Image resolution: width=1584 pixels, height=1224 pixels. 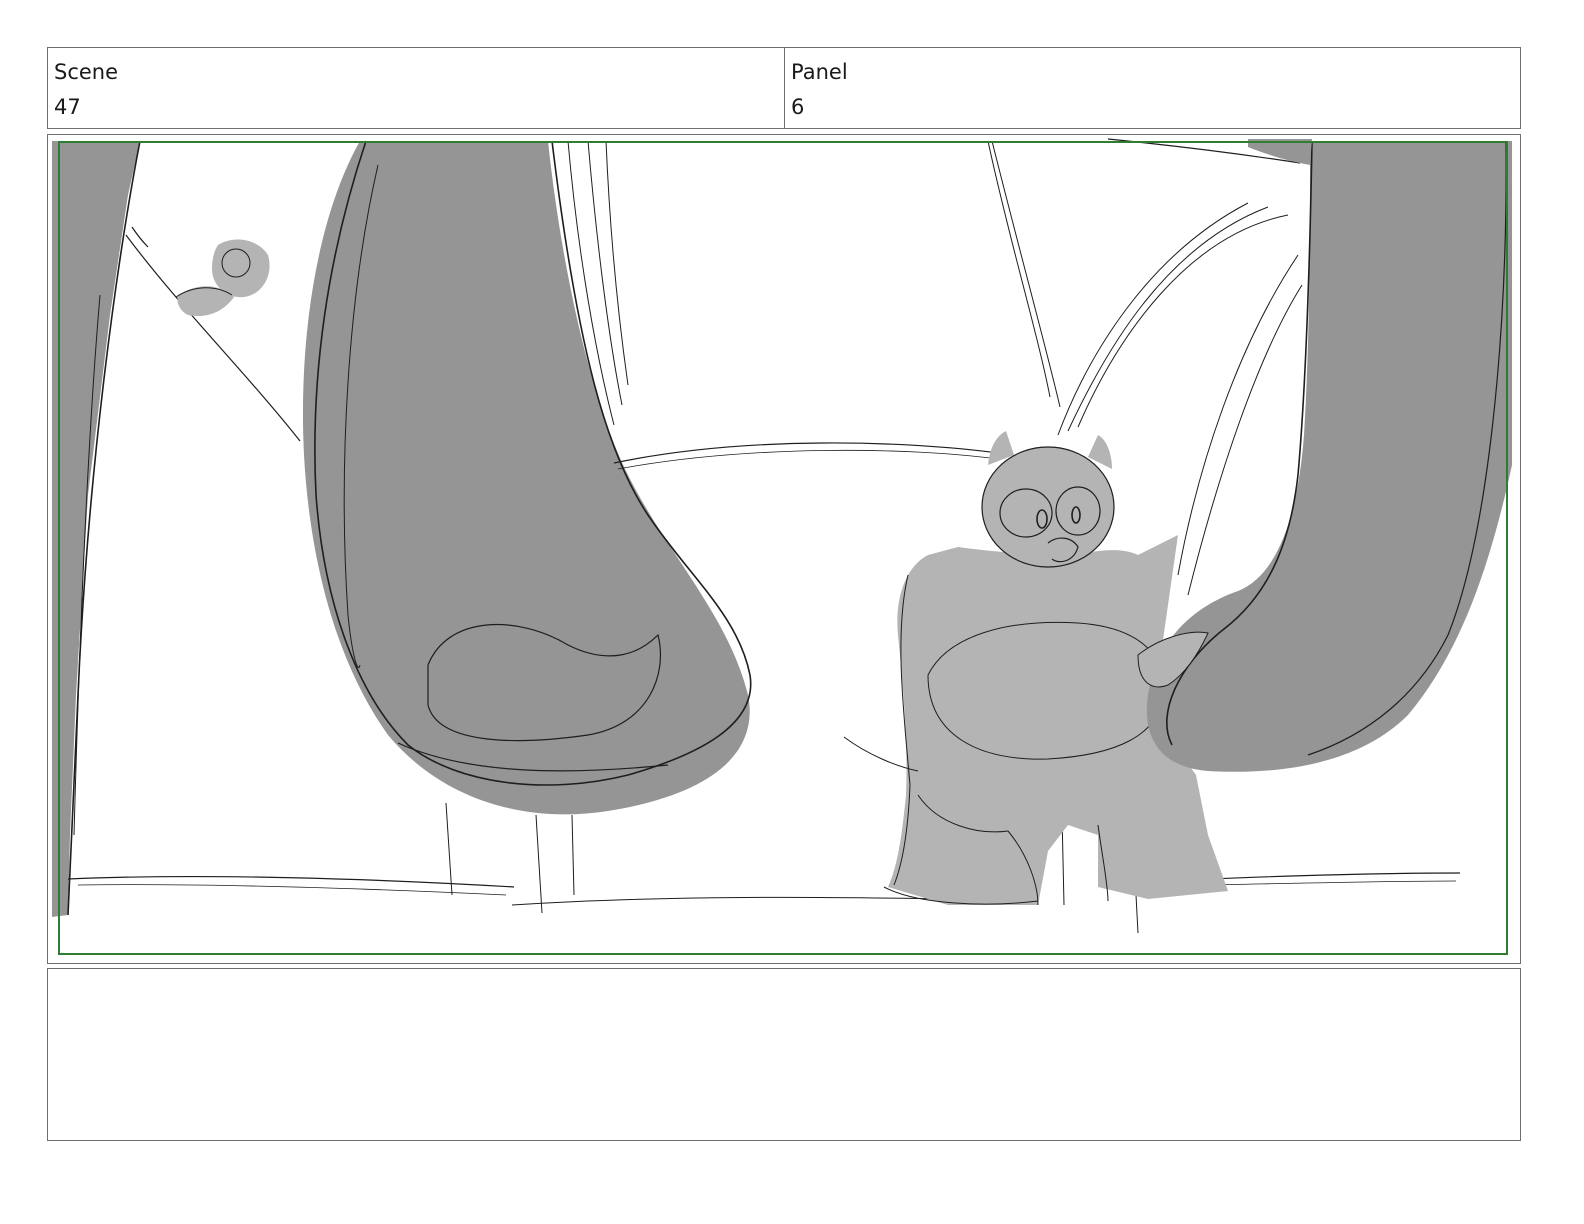 I want to click on distant-character, so click(x=222, y=278).